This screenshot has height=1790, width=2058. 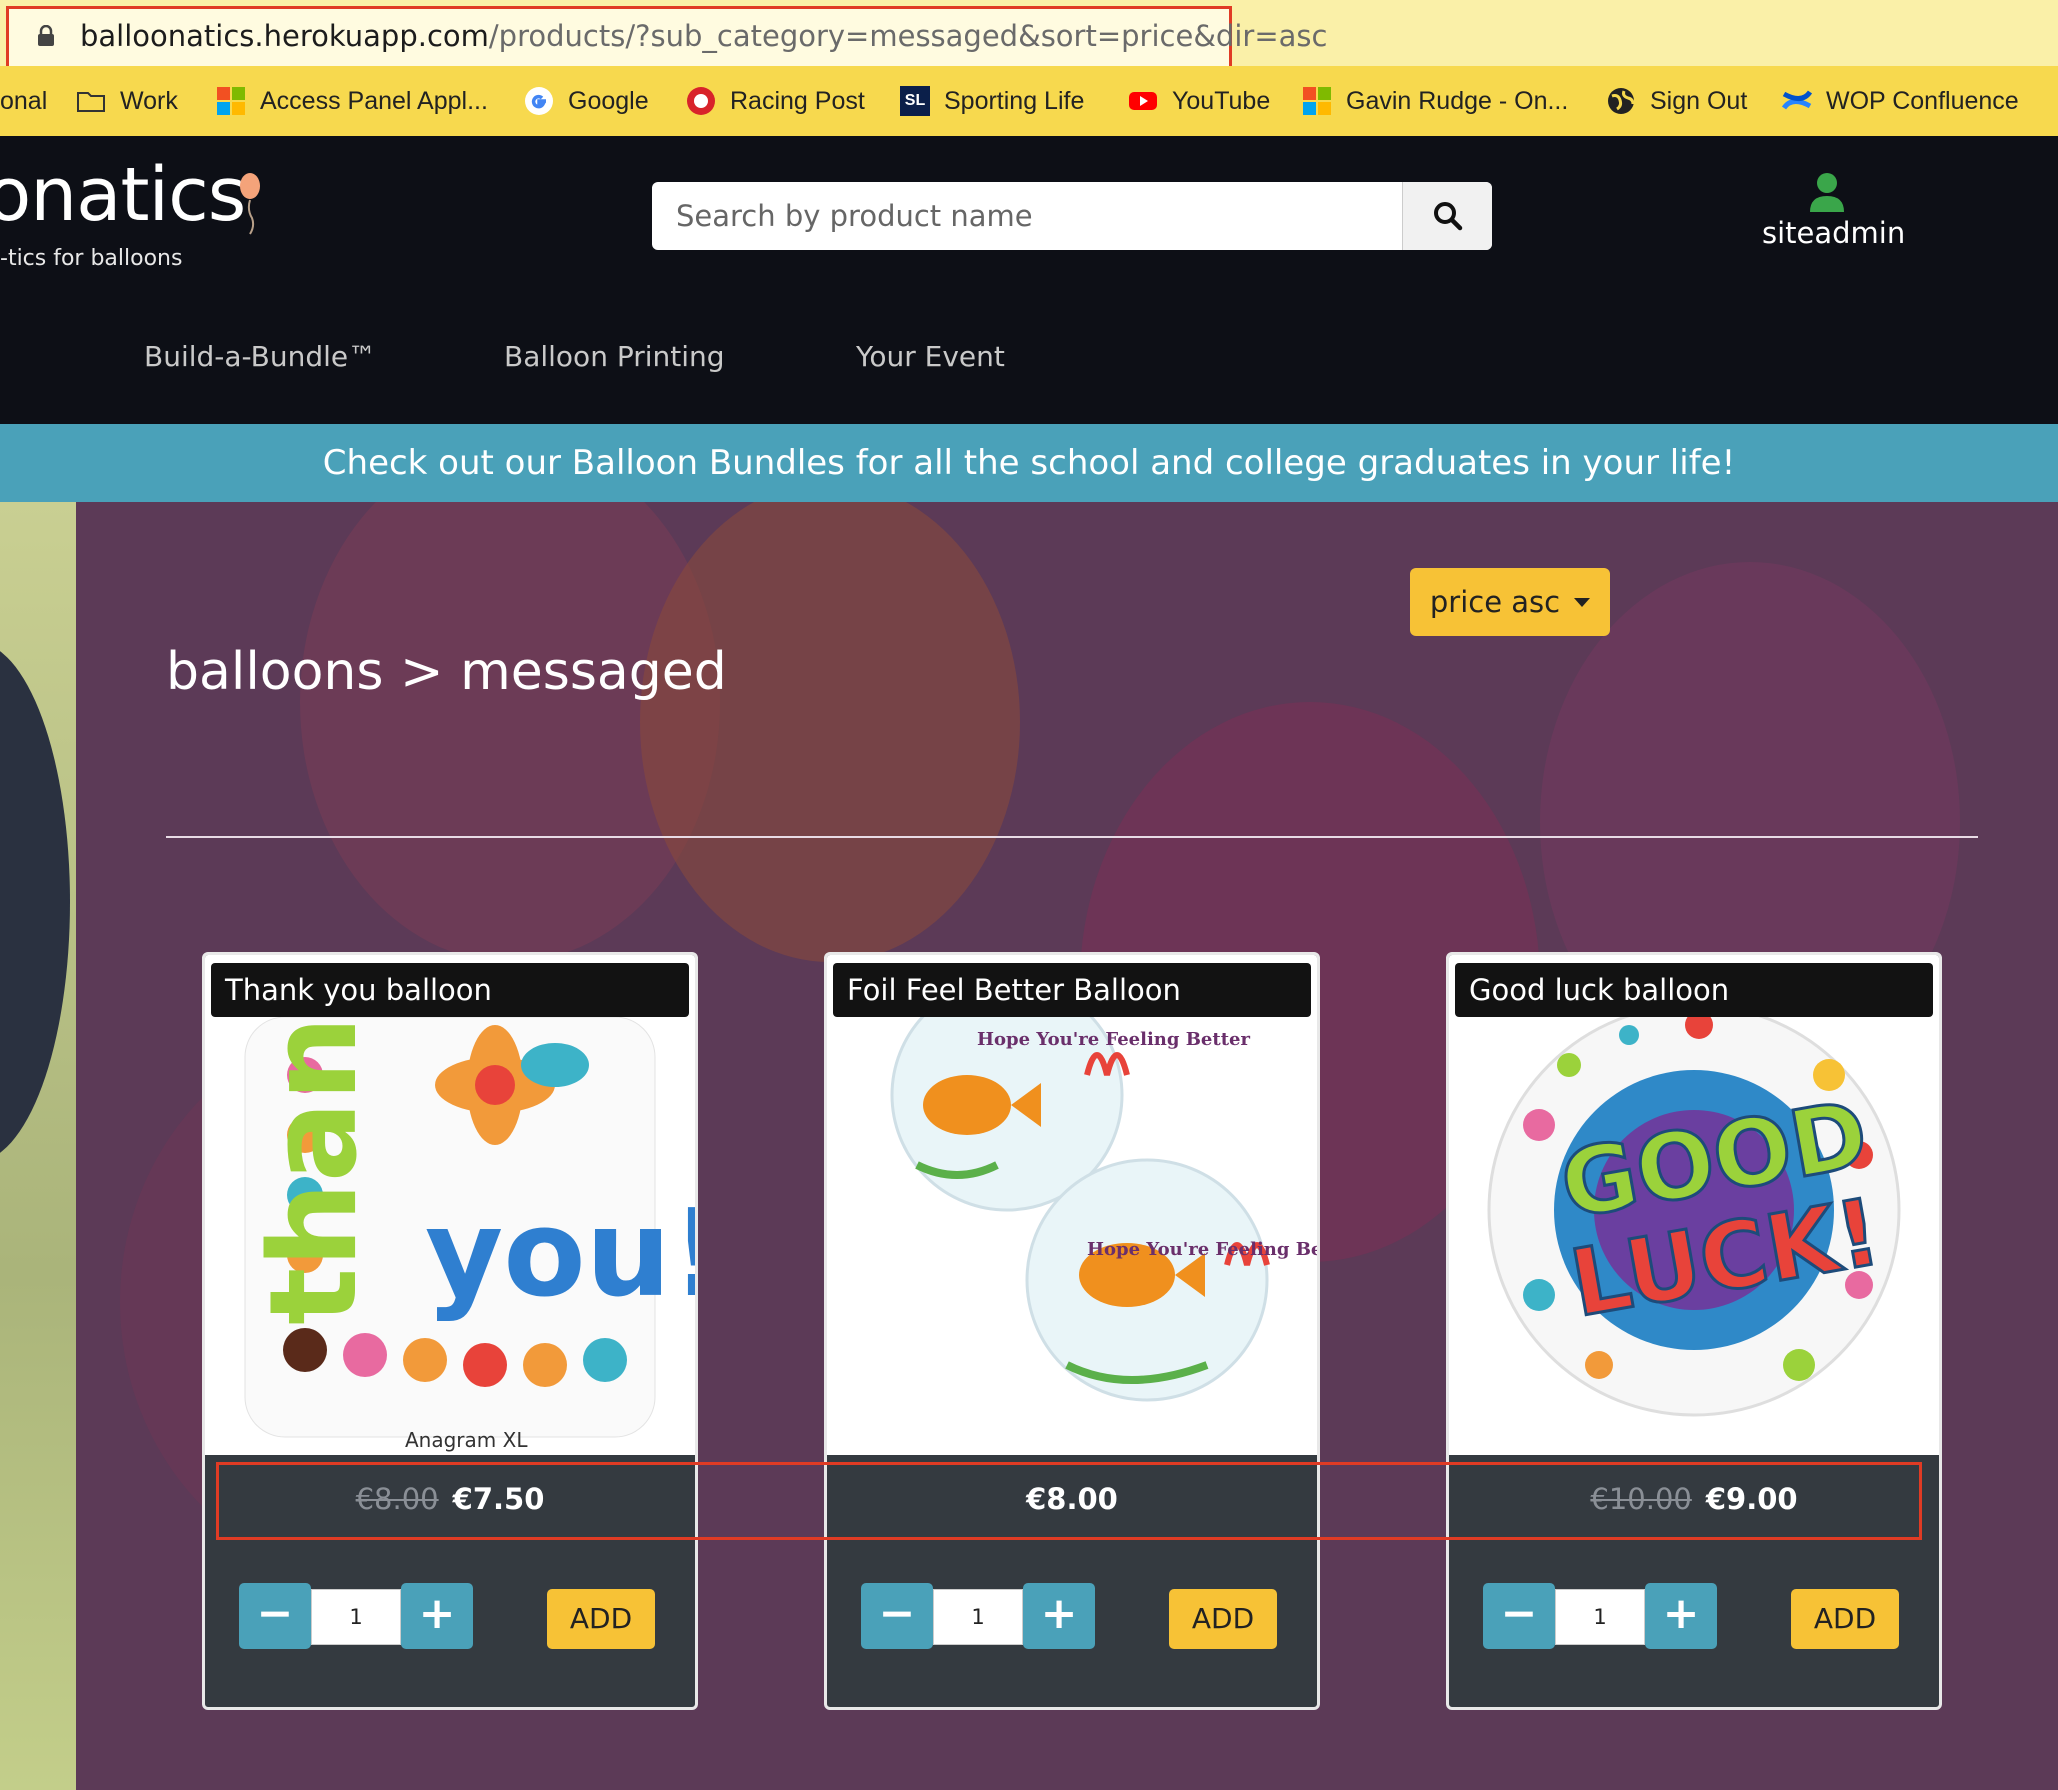 I want to click on bookmark-label: Work, so click(x=149, y=100).